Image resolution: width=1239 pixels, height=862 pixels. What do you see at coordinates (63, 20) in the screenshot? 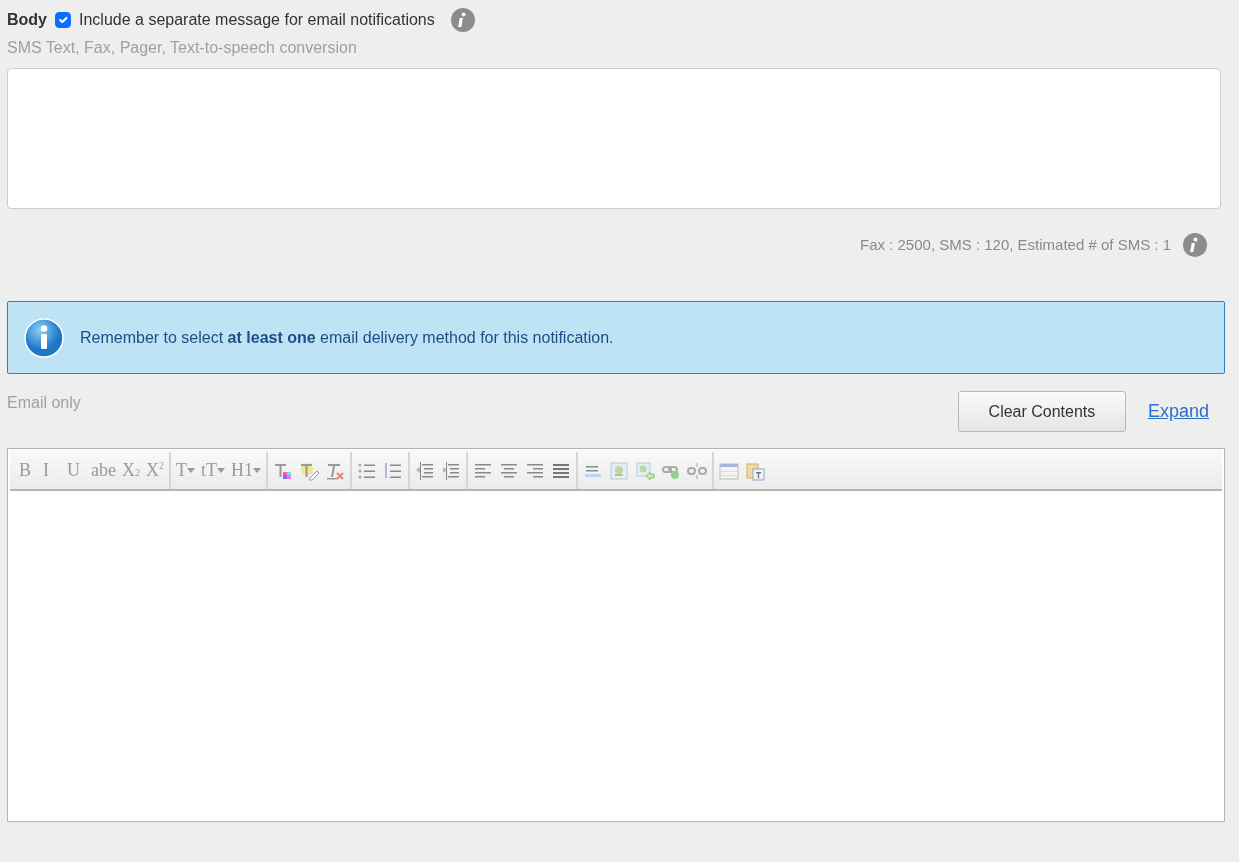
I see `checkbox` at bounding box center [63, 20].